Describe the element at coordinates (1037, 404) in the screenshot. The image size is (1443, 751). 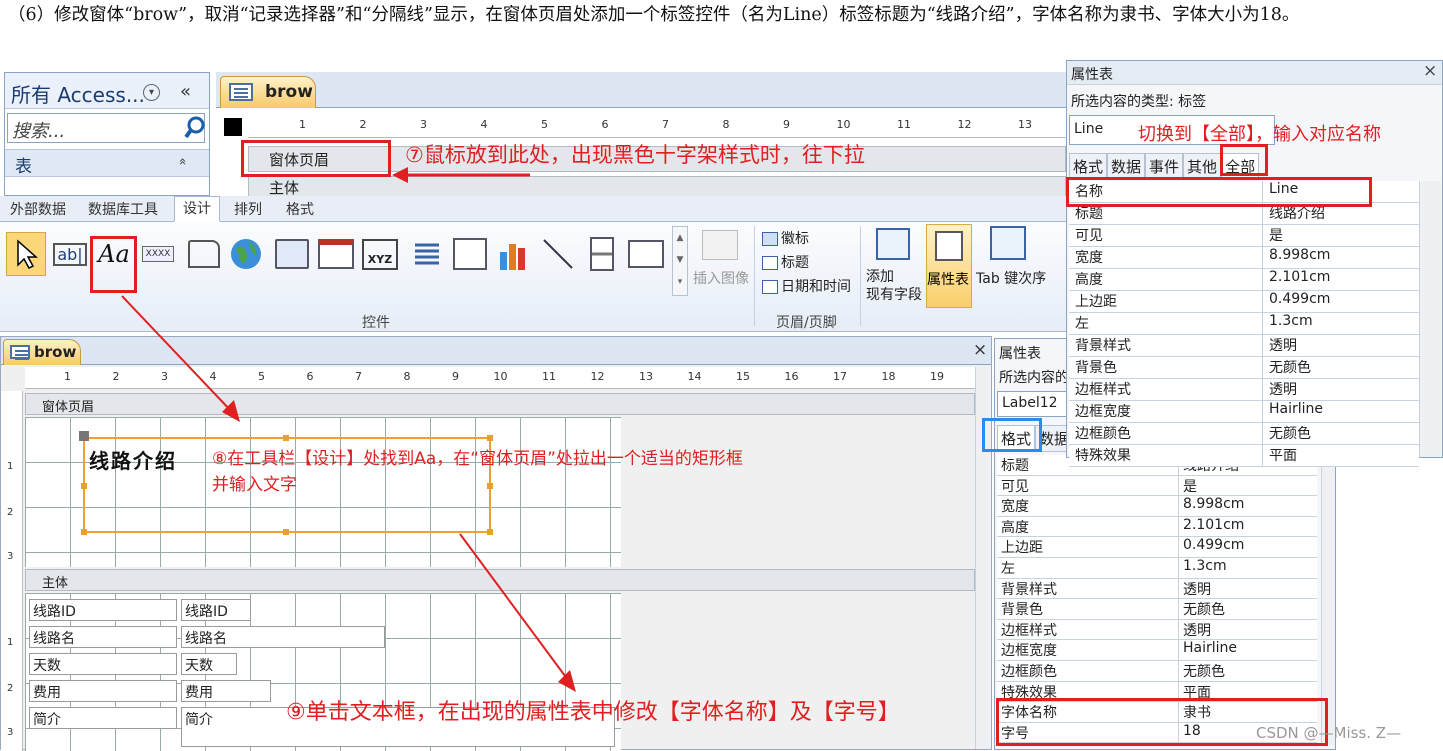
I see `prop-lower-object-select: Label12` at that location.